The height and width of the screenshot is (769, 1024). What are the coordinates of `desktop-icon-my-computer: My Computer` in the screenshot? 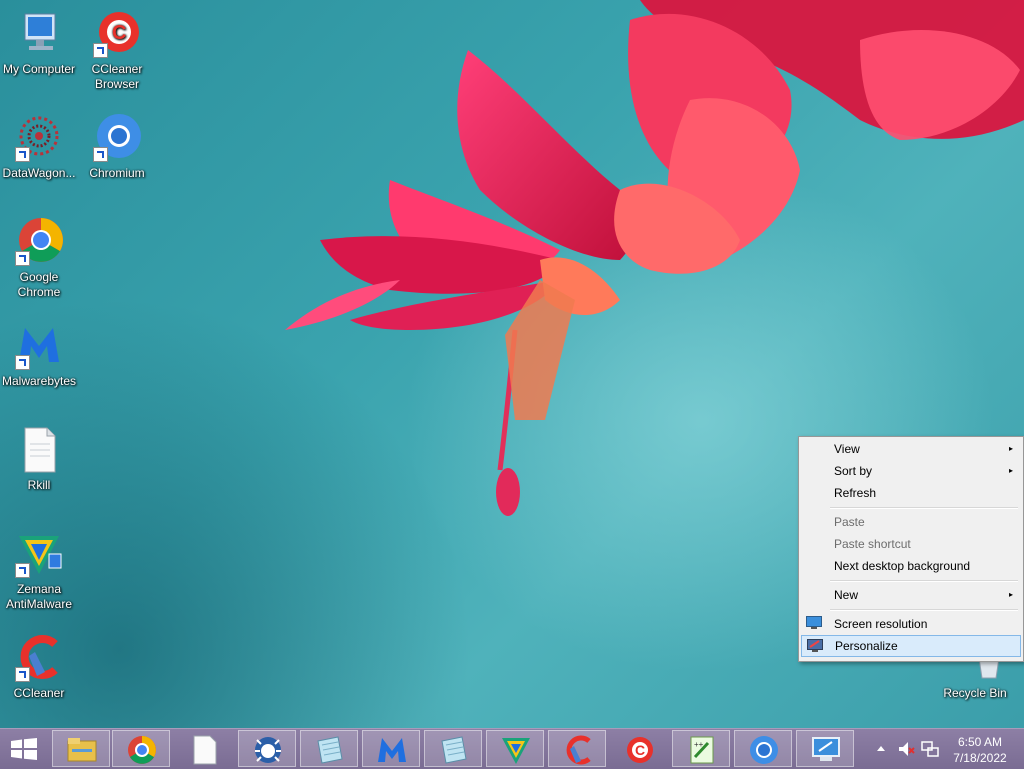 It's located at (39, 43).